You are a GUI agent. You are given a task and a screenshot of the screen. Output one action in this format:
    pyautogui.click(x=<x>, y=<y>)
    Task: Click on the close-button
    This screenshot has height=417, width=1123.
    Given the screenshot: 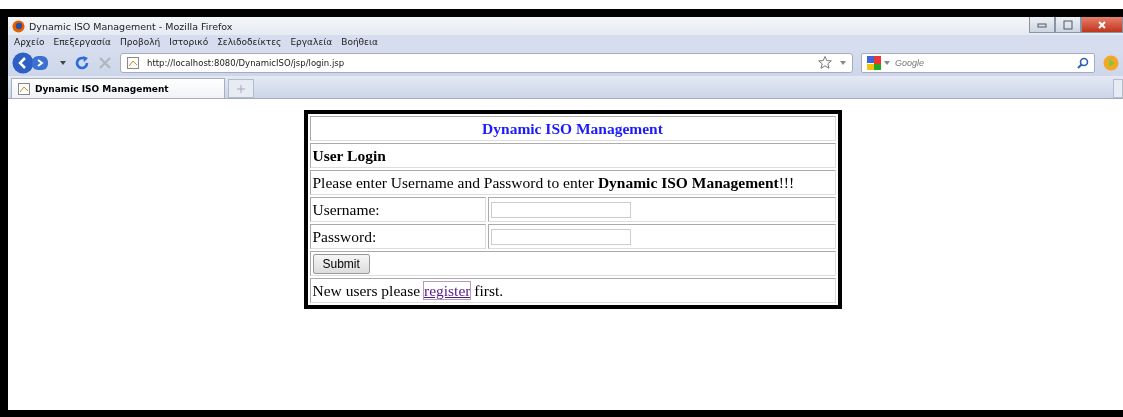 What is the action you would take?
    pyautogui.click(x=1102, y=25)
    